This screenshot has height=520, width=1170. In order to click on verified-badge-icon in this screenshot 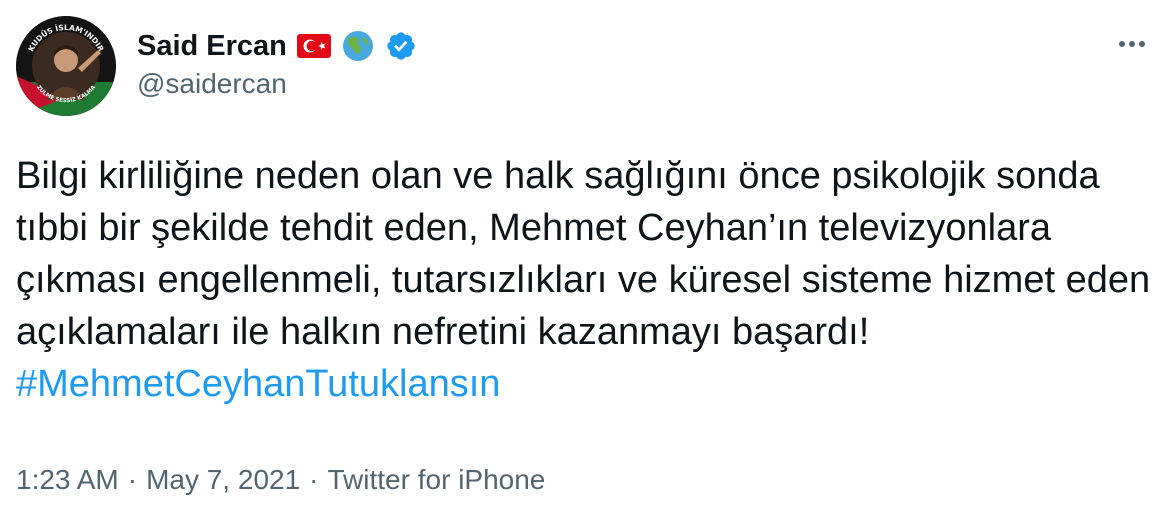, I will do `click(401, 46)`.